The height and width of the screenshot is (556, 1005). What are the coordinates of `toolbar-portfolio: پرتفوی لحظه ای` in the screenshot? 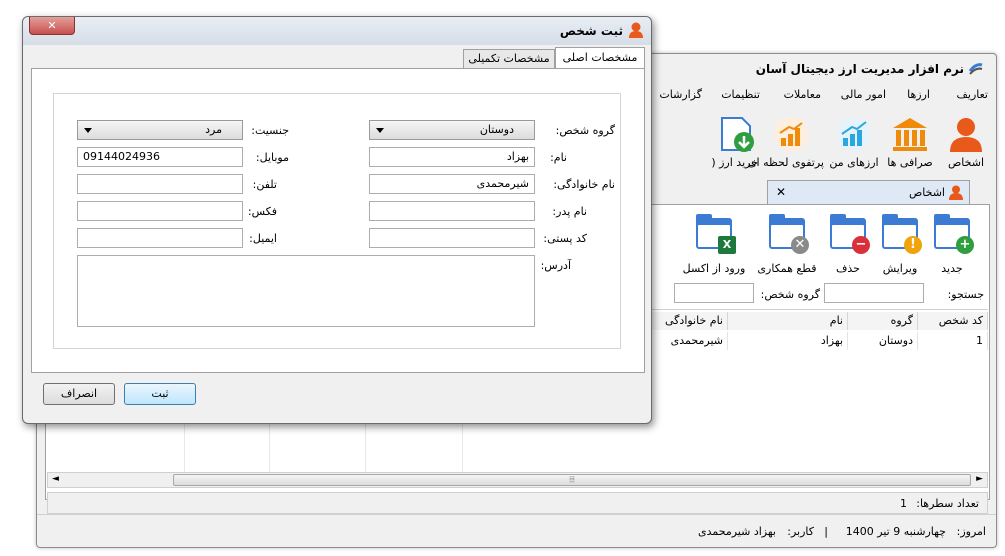 It's located at (786, 145).